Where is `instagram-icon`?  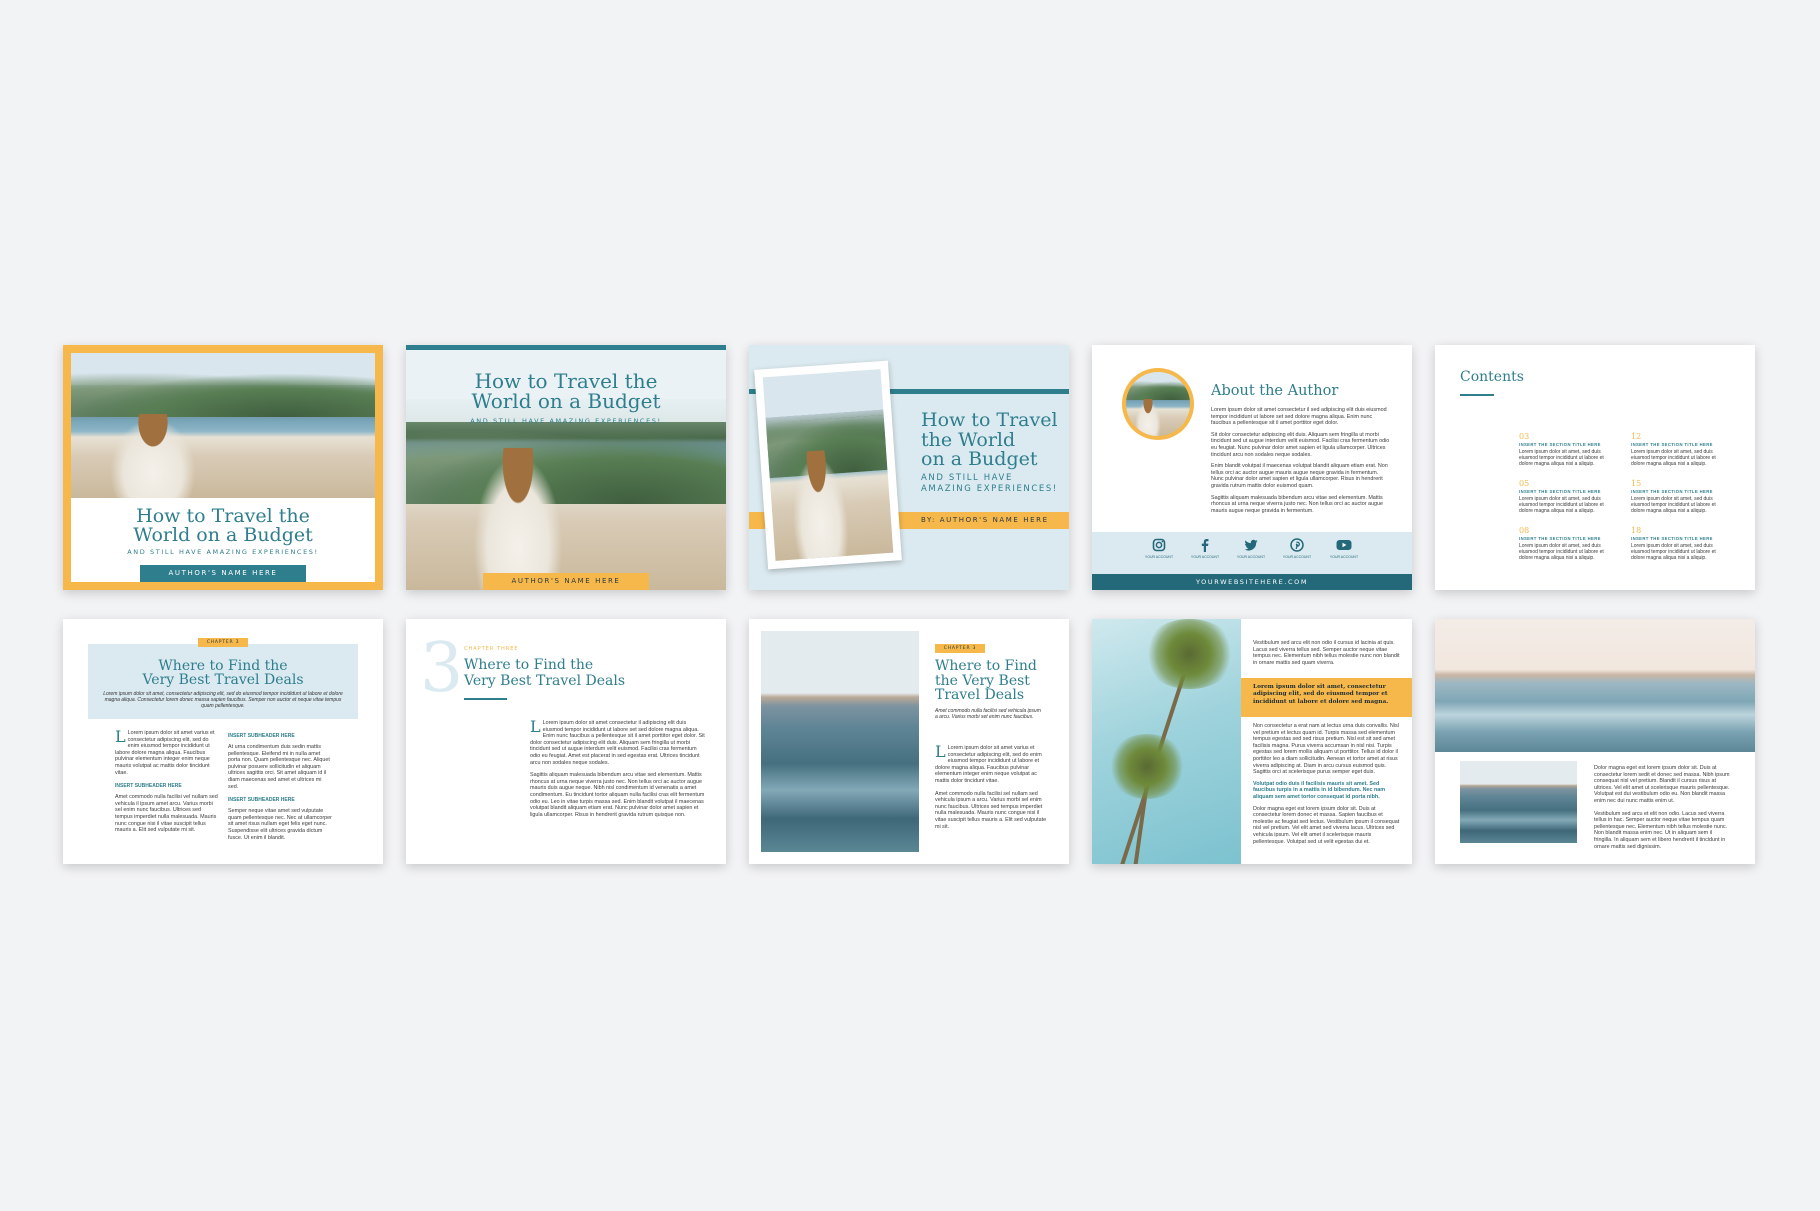 instagram-icon is located at coordinates (1159, 545).